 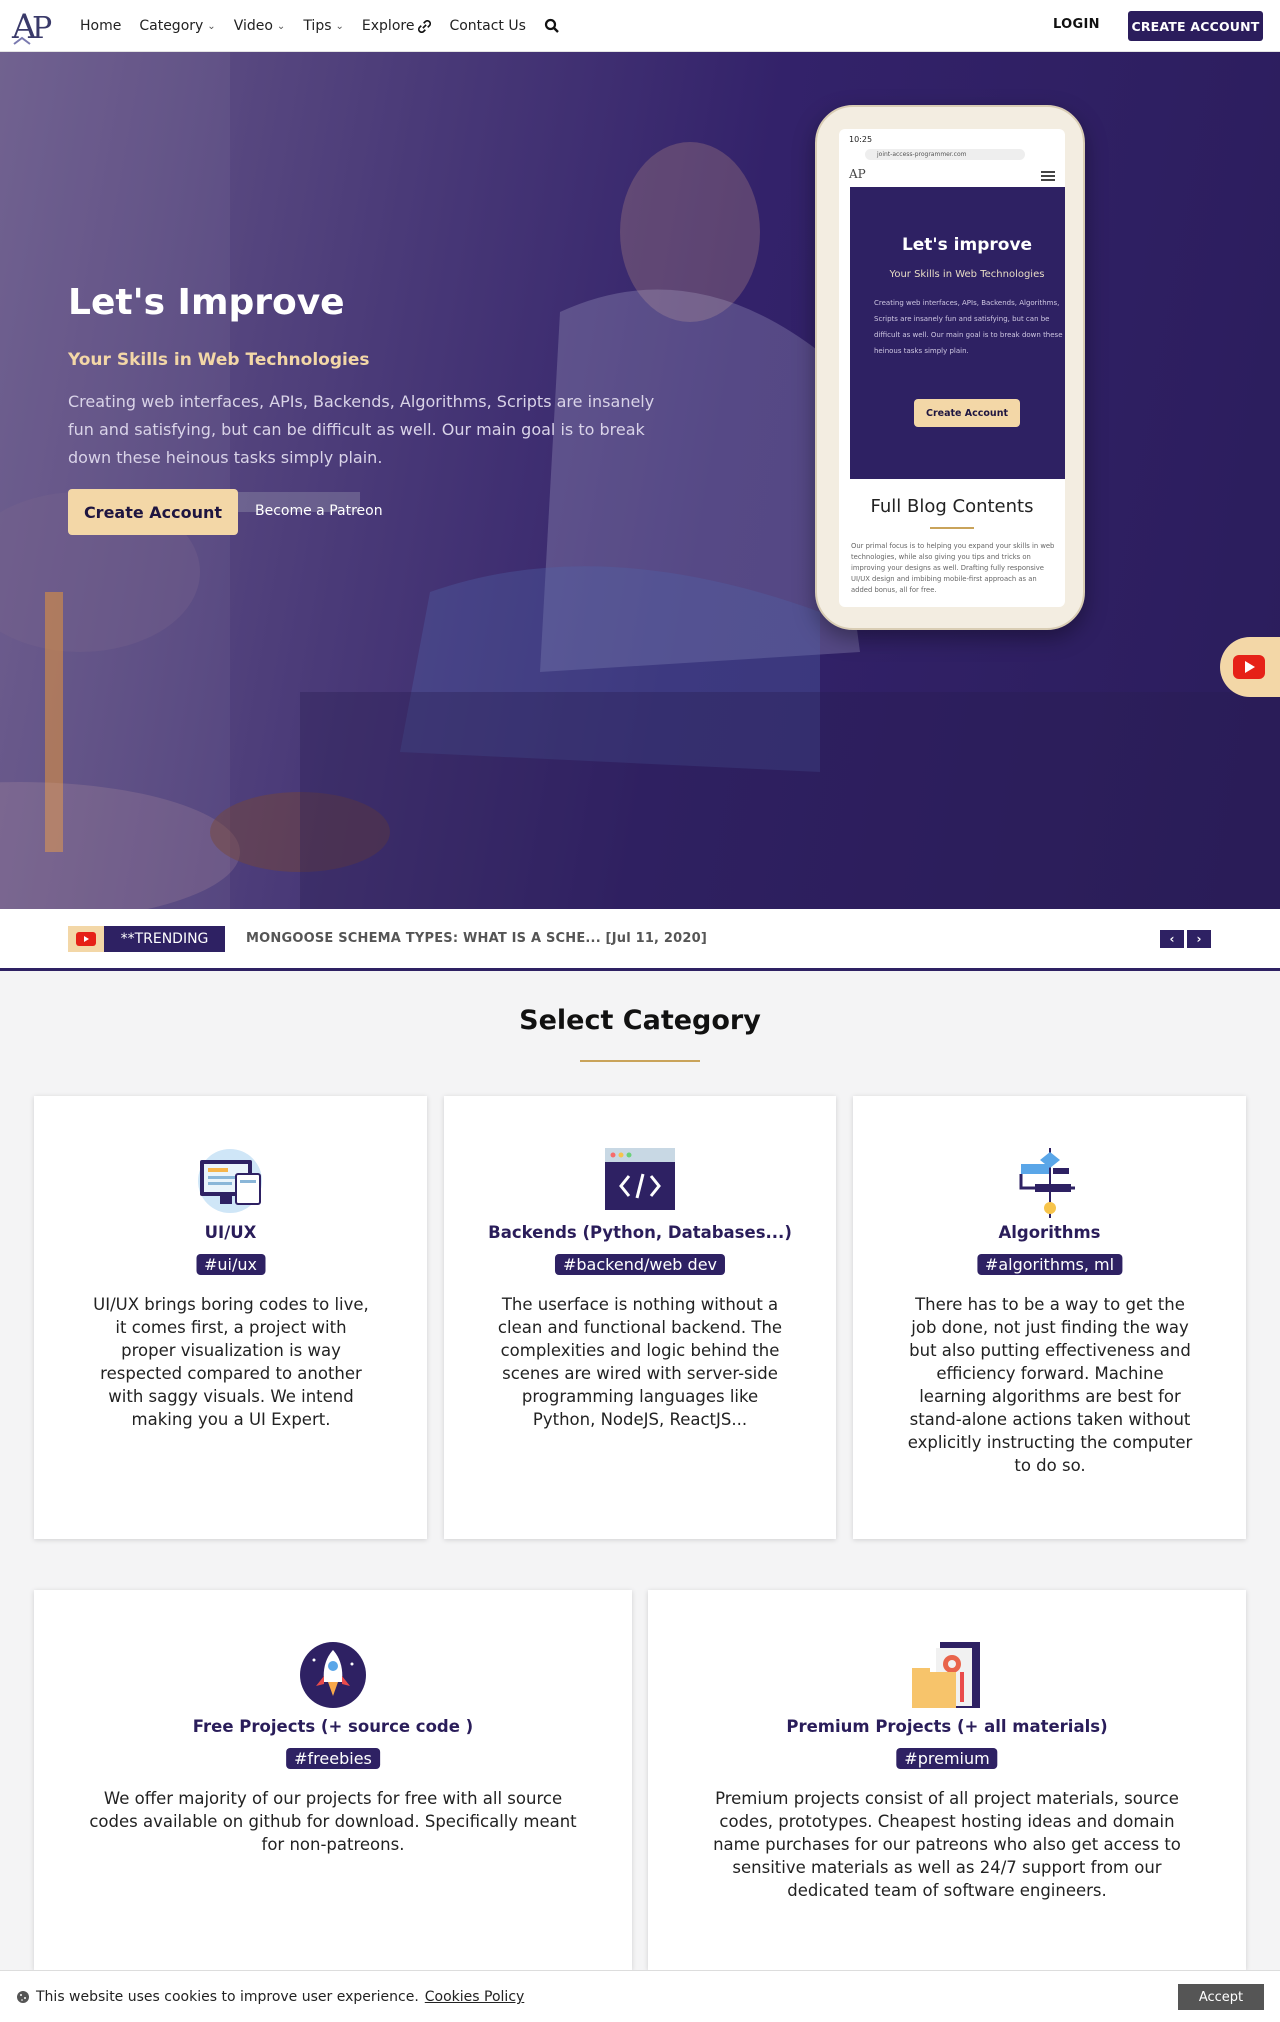 I want to click on nav-home: Home, so click(x=100, y=26).